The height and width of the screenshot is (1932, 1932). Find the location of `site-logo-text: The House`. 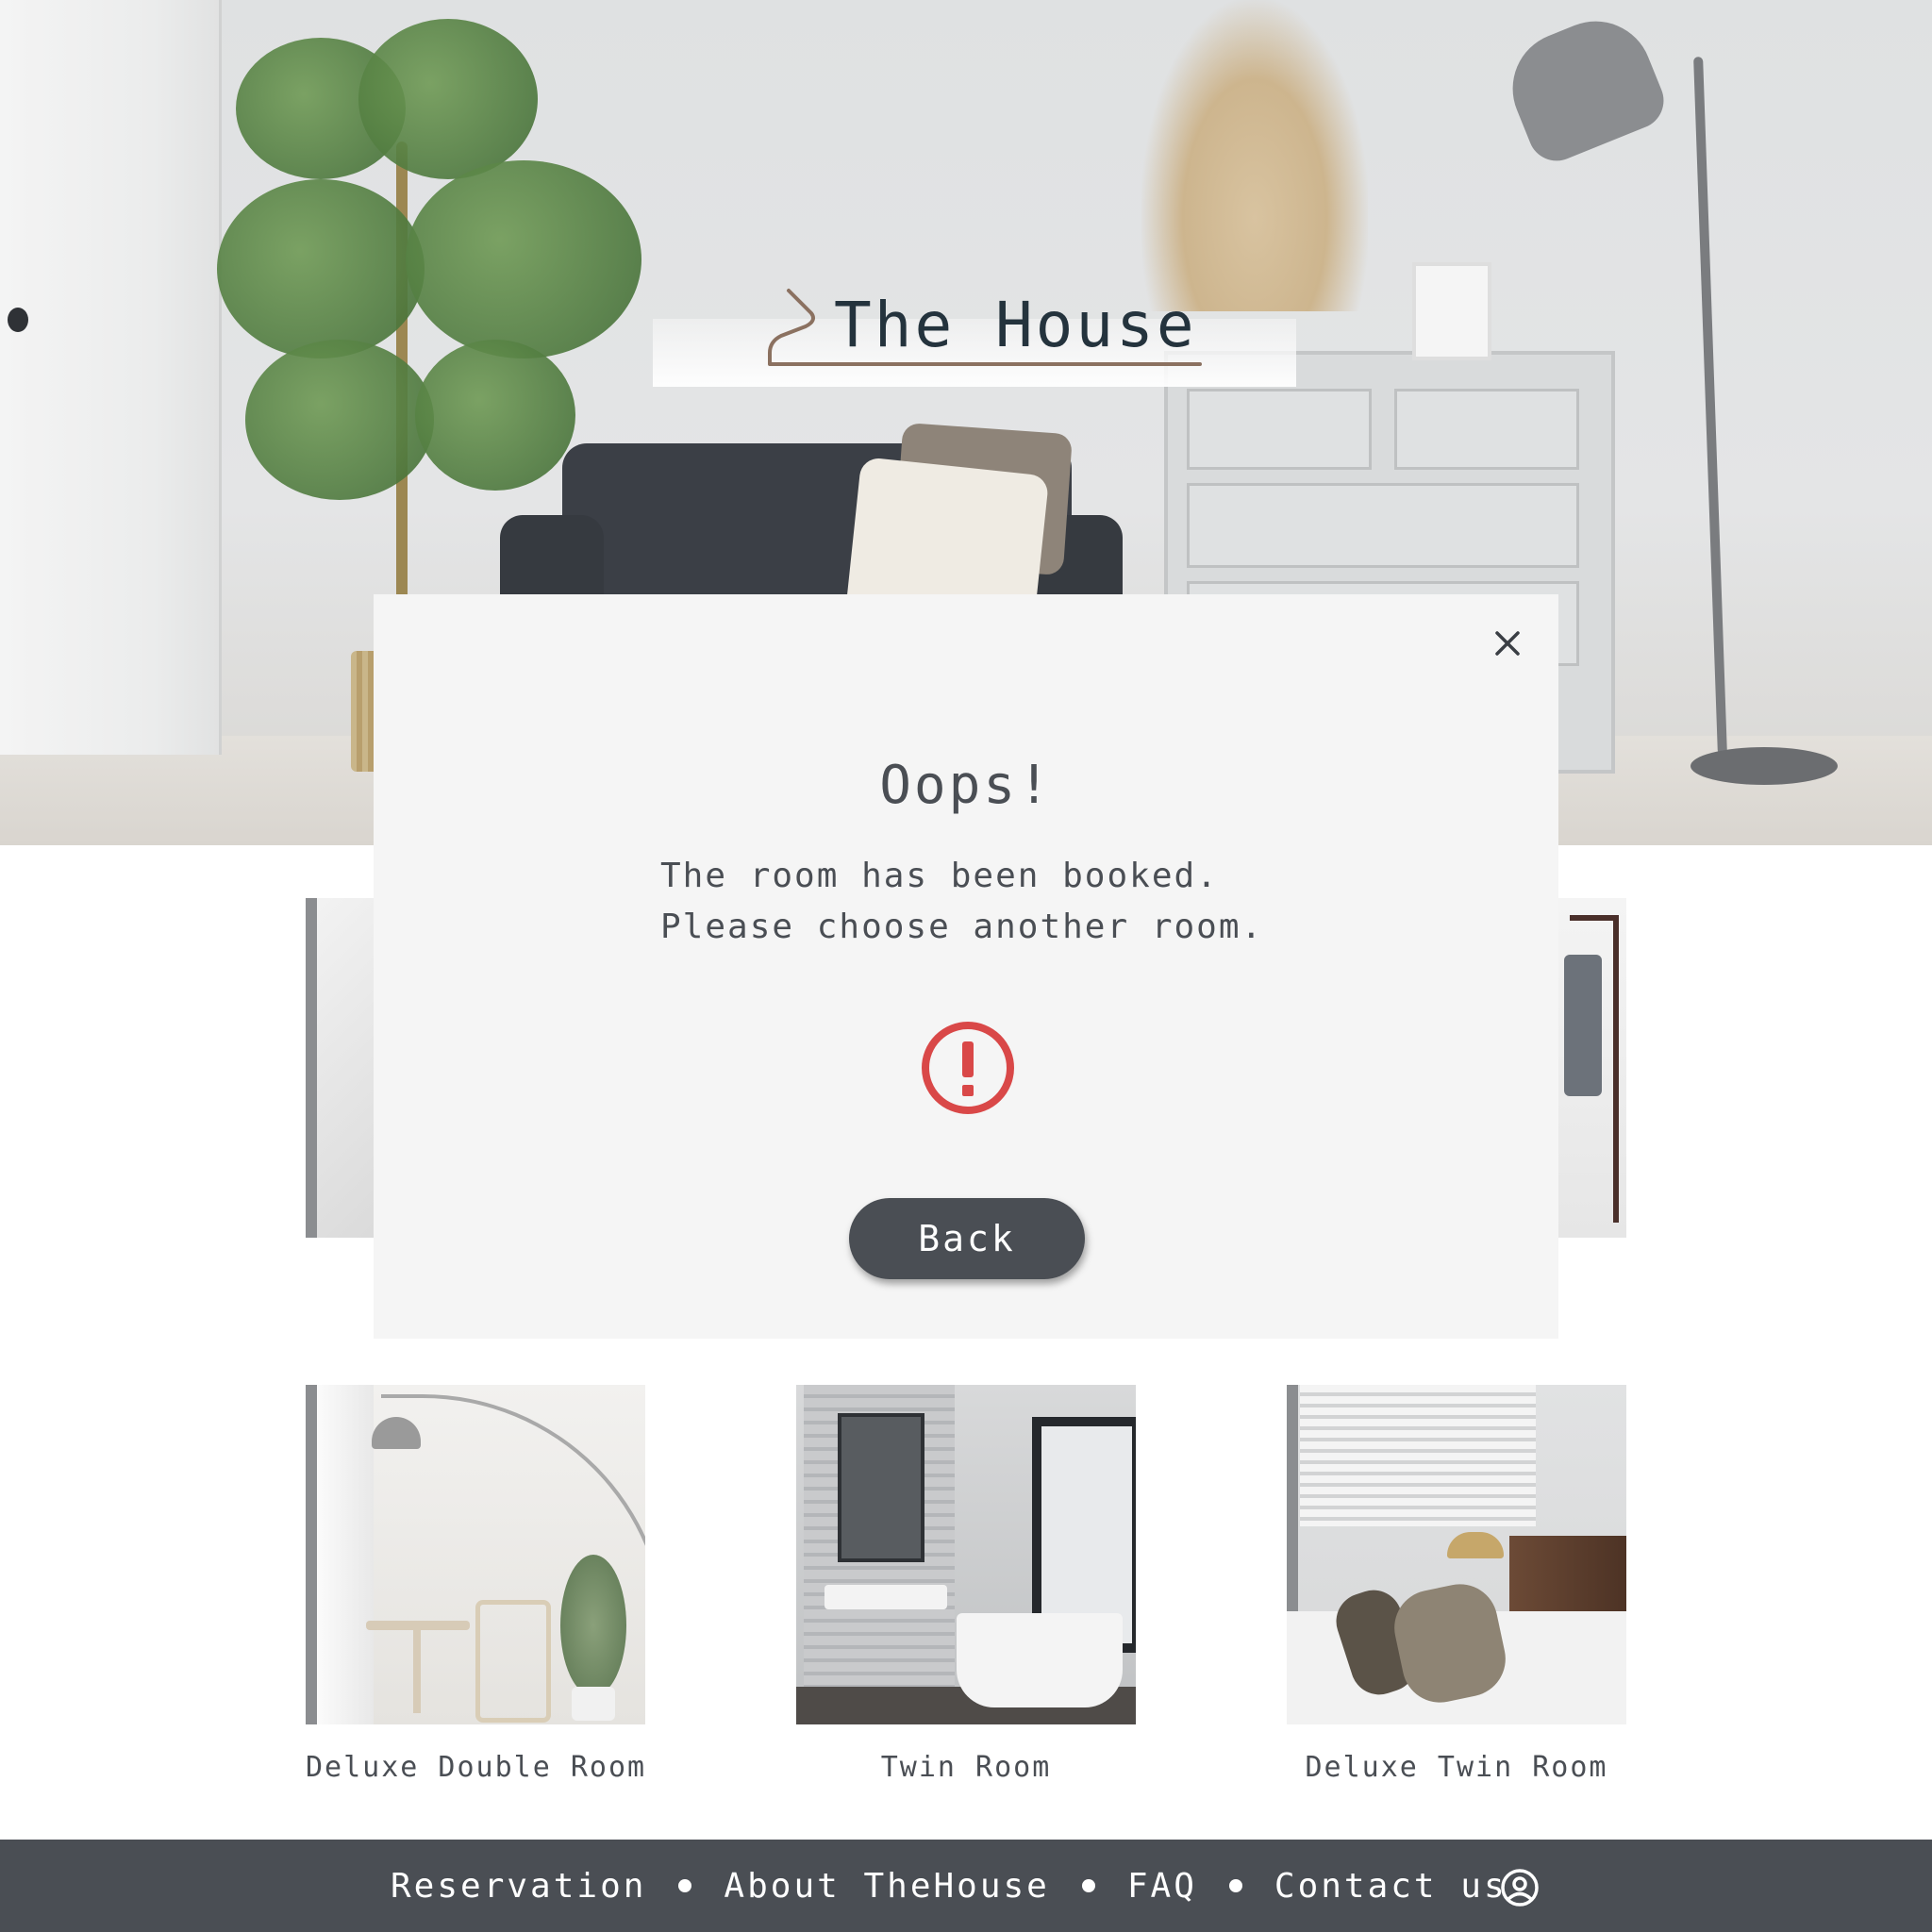

site-logo-text: The House is located at coordinates (1023, 325).